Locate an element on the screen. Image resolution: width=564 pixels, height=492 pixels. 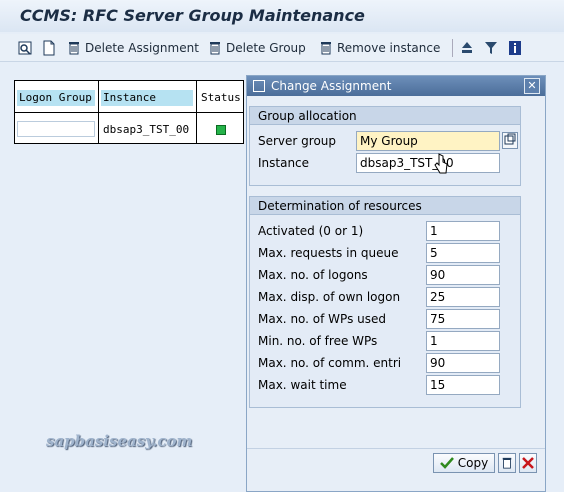
logon-group-cell is located at coordinates (56, 129).